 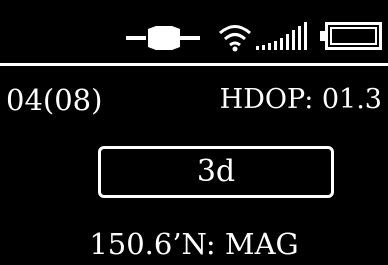 What do you see at coordinates (54, 100) in the screenshot?
I see `satellite-count: 04(08)` at bounding box center [54, 100].